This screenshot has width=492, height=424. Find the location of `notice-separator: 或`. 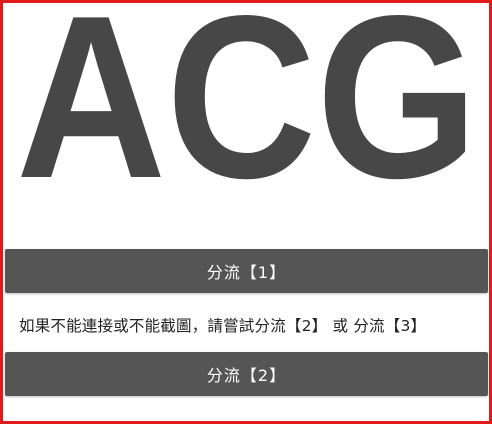

notice-separator: 或 is located at coordinates (340, 326).